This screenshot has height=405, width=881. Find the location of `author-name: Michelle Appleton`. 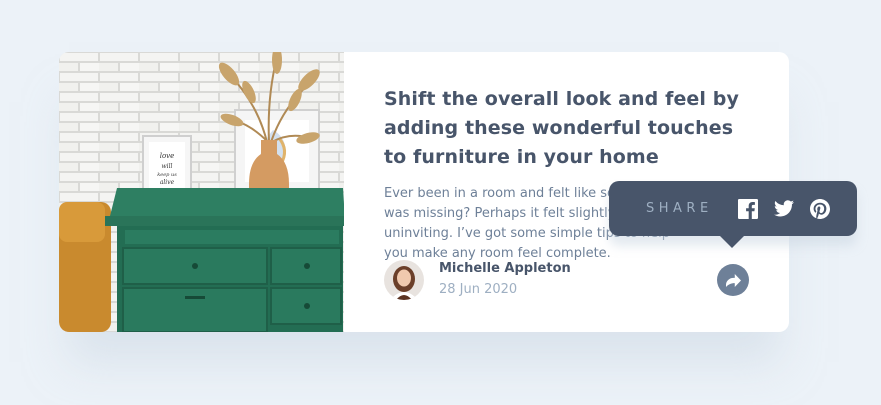

author-name: Michelle Appleton is located at coordinates (505, 268).